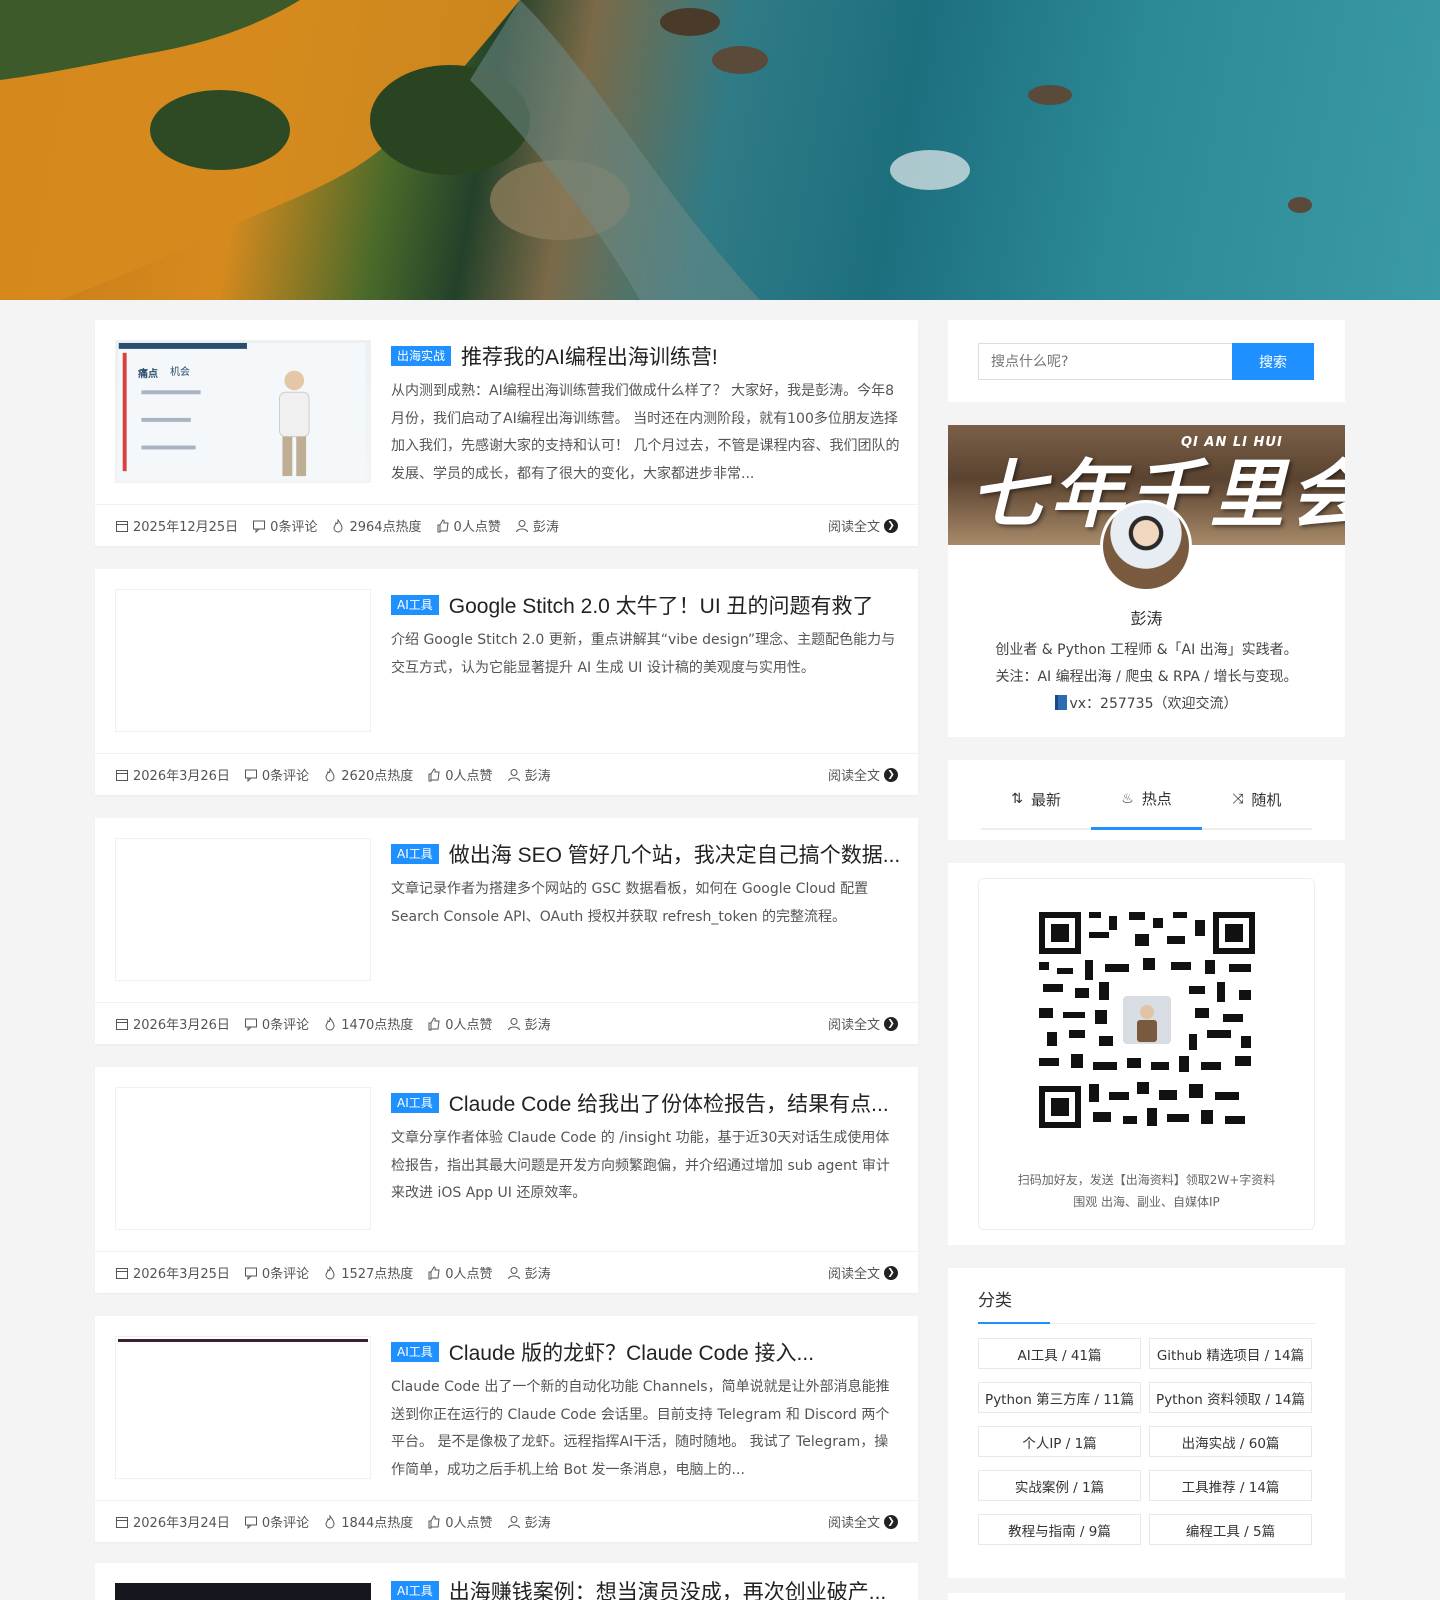 The width and height of the screenshot is (1440, 1600). Describe the element at coordinates (368, 1521) in the screenshot. I see `post-hot: 1844点热度` at that location.